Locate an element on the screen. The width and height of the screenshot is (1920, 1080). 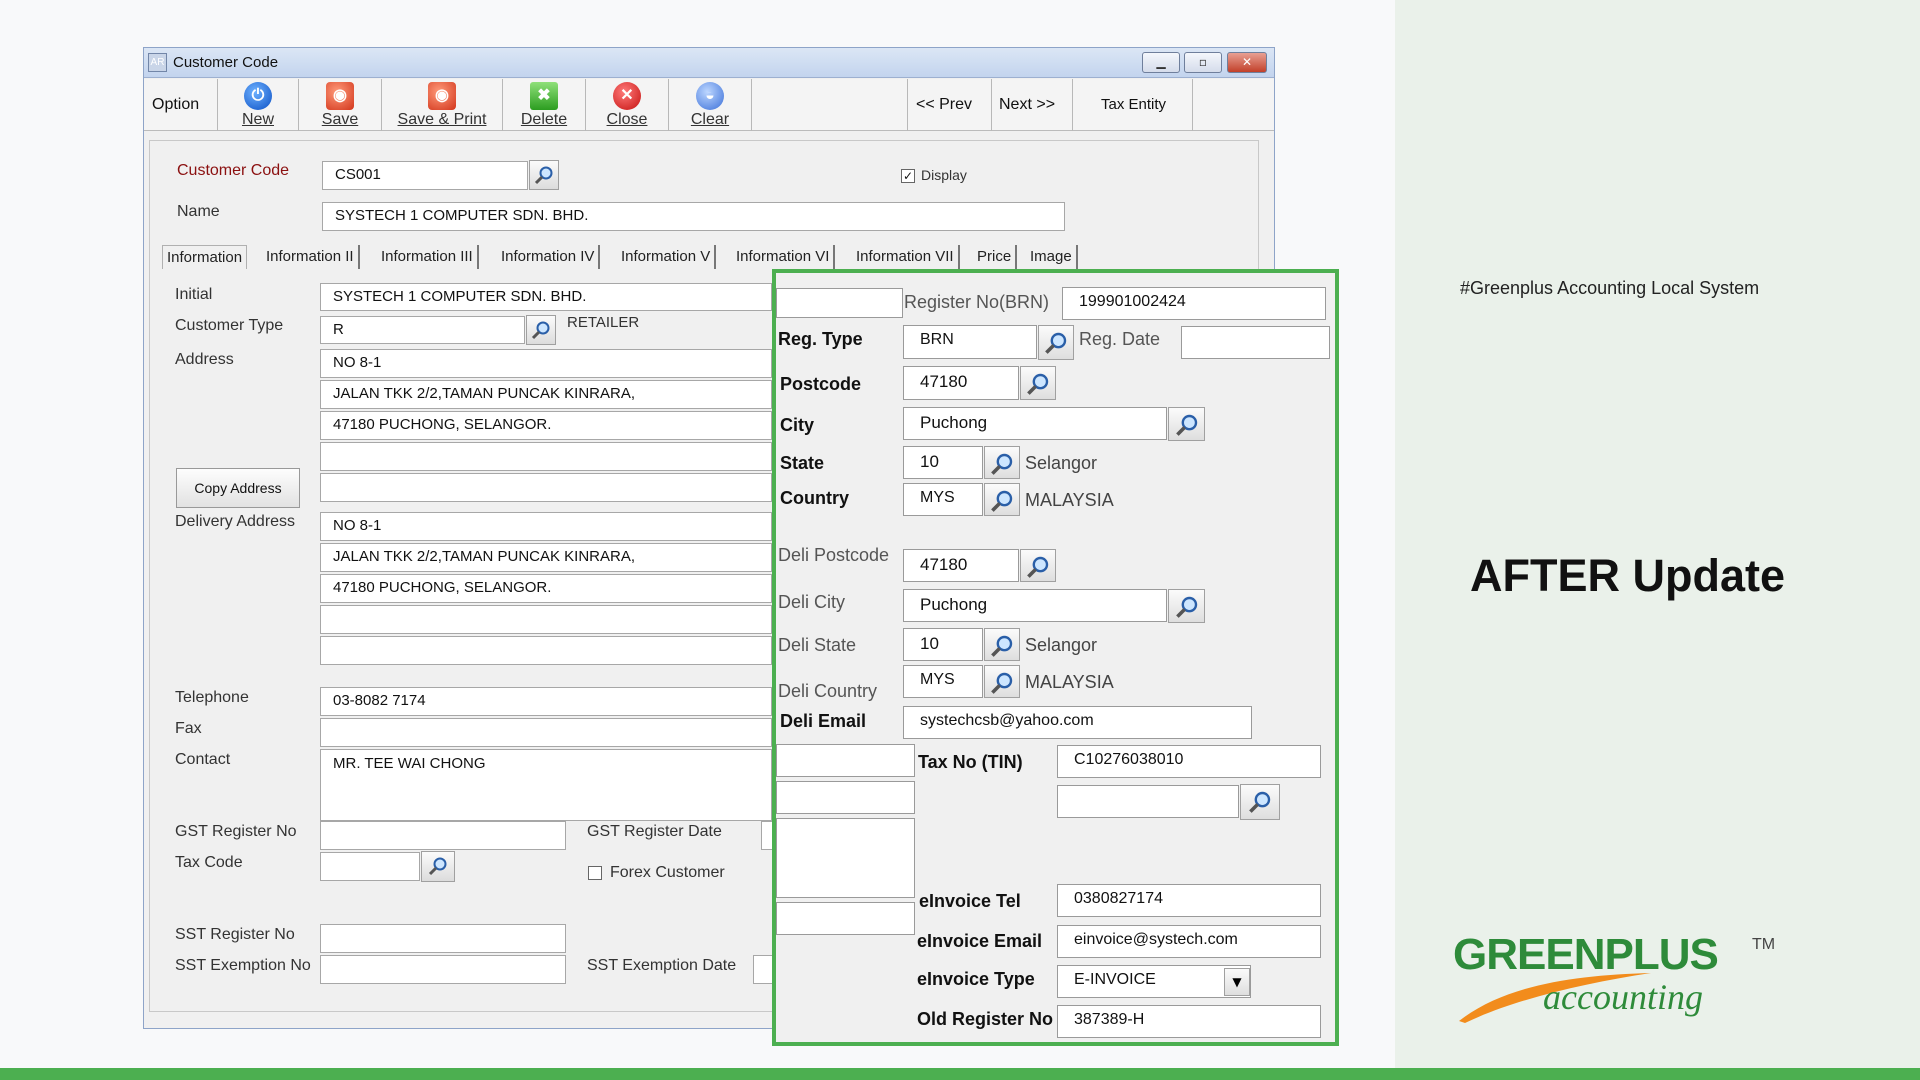
deli-city-lookup-button is located at coordinates (1186, 606).